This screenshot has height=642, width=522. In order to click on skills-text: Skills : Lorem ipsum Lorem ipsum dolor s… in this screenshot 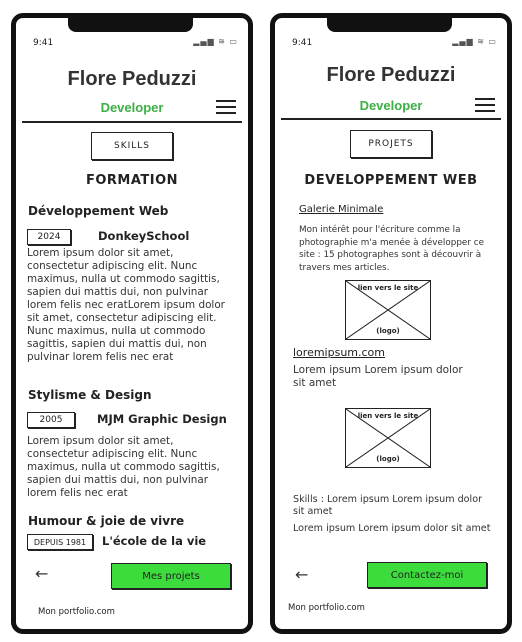, I will do `click(388, 505)`.